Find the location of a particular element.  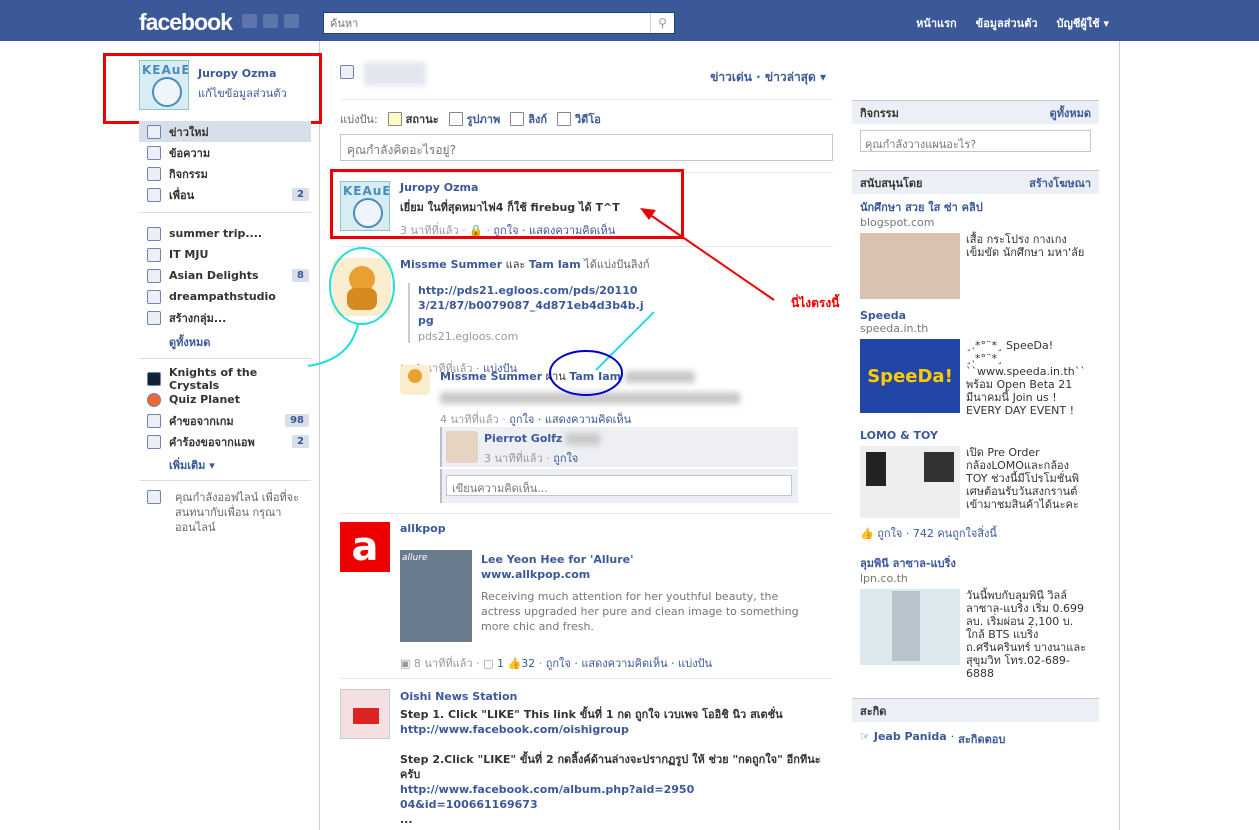

poke-back-link: สะกิดตอบ is located at coordinates (981, 739).